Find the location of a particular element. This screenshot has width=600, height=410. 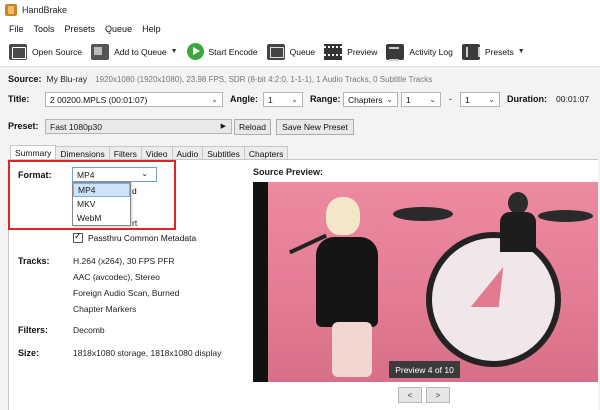

source-label: Source: is located at coordinates (25, 79).